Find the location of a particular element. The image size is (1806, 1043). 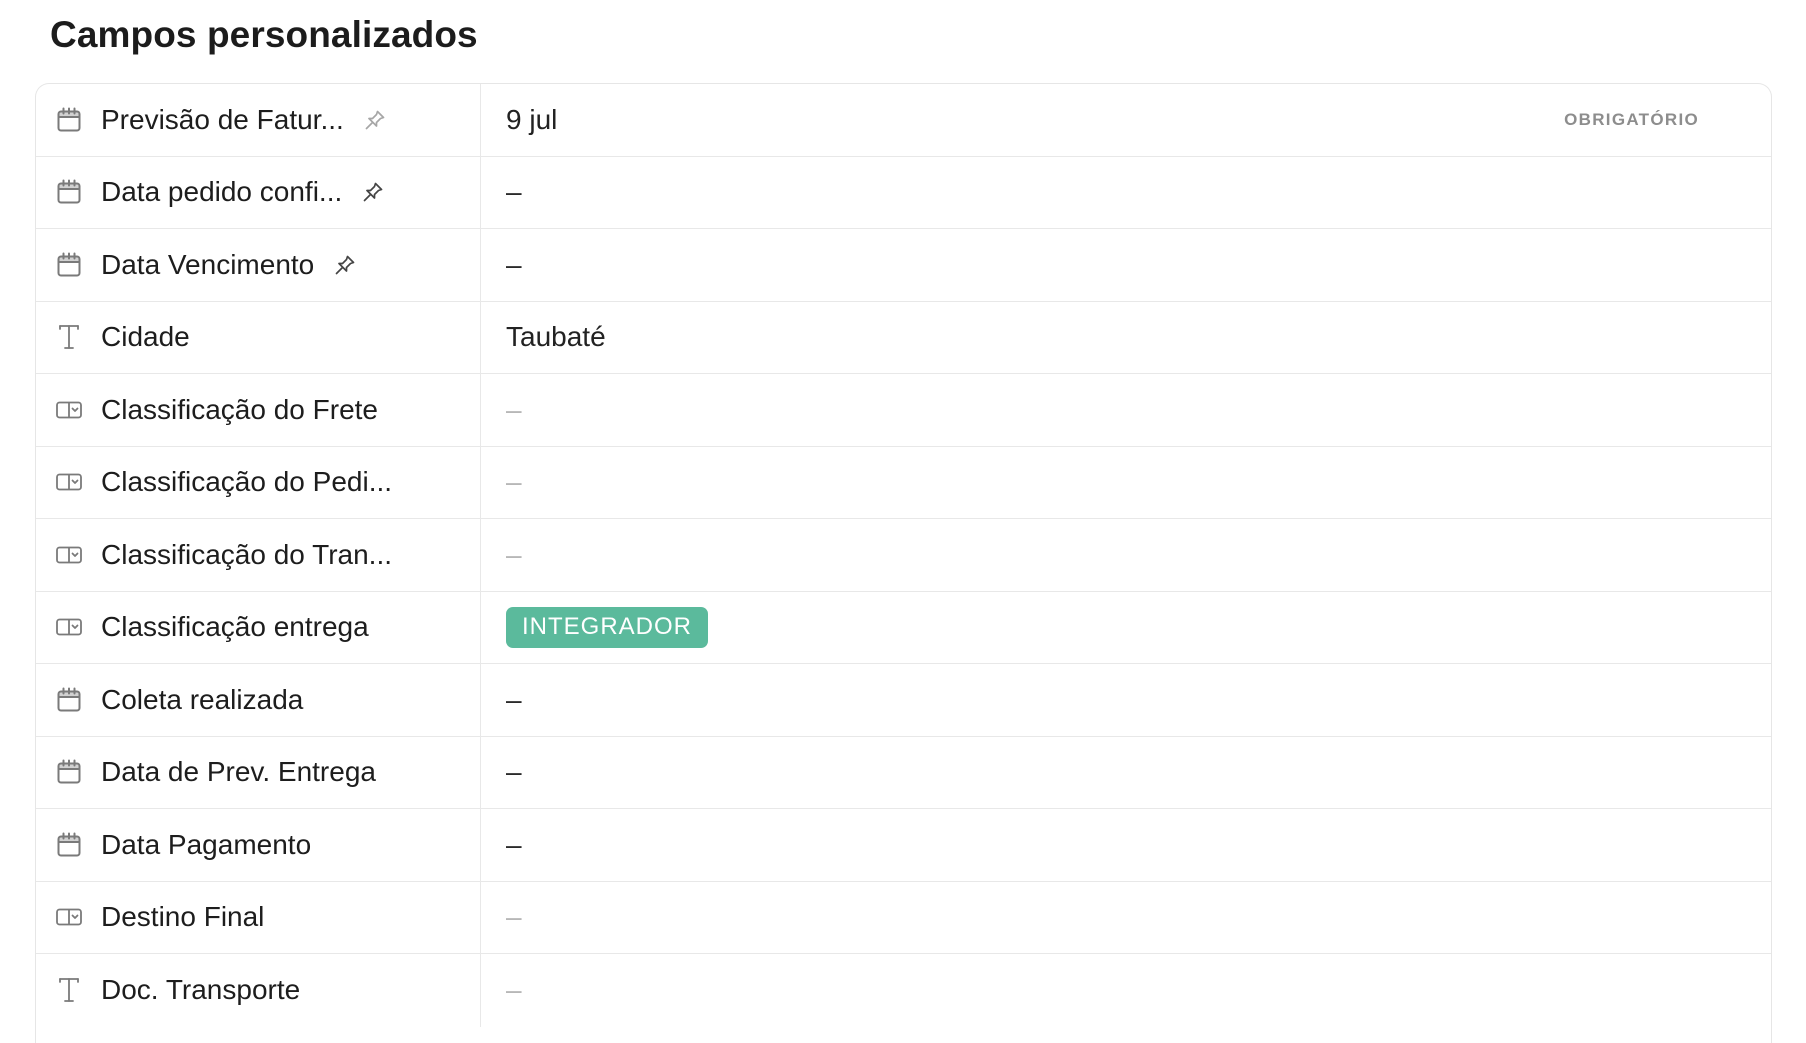

field-label: Destino Final is located at coordinates (183, 917).